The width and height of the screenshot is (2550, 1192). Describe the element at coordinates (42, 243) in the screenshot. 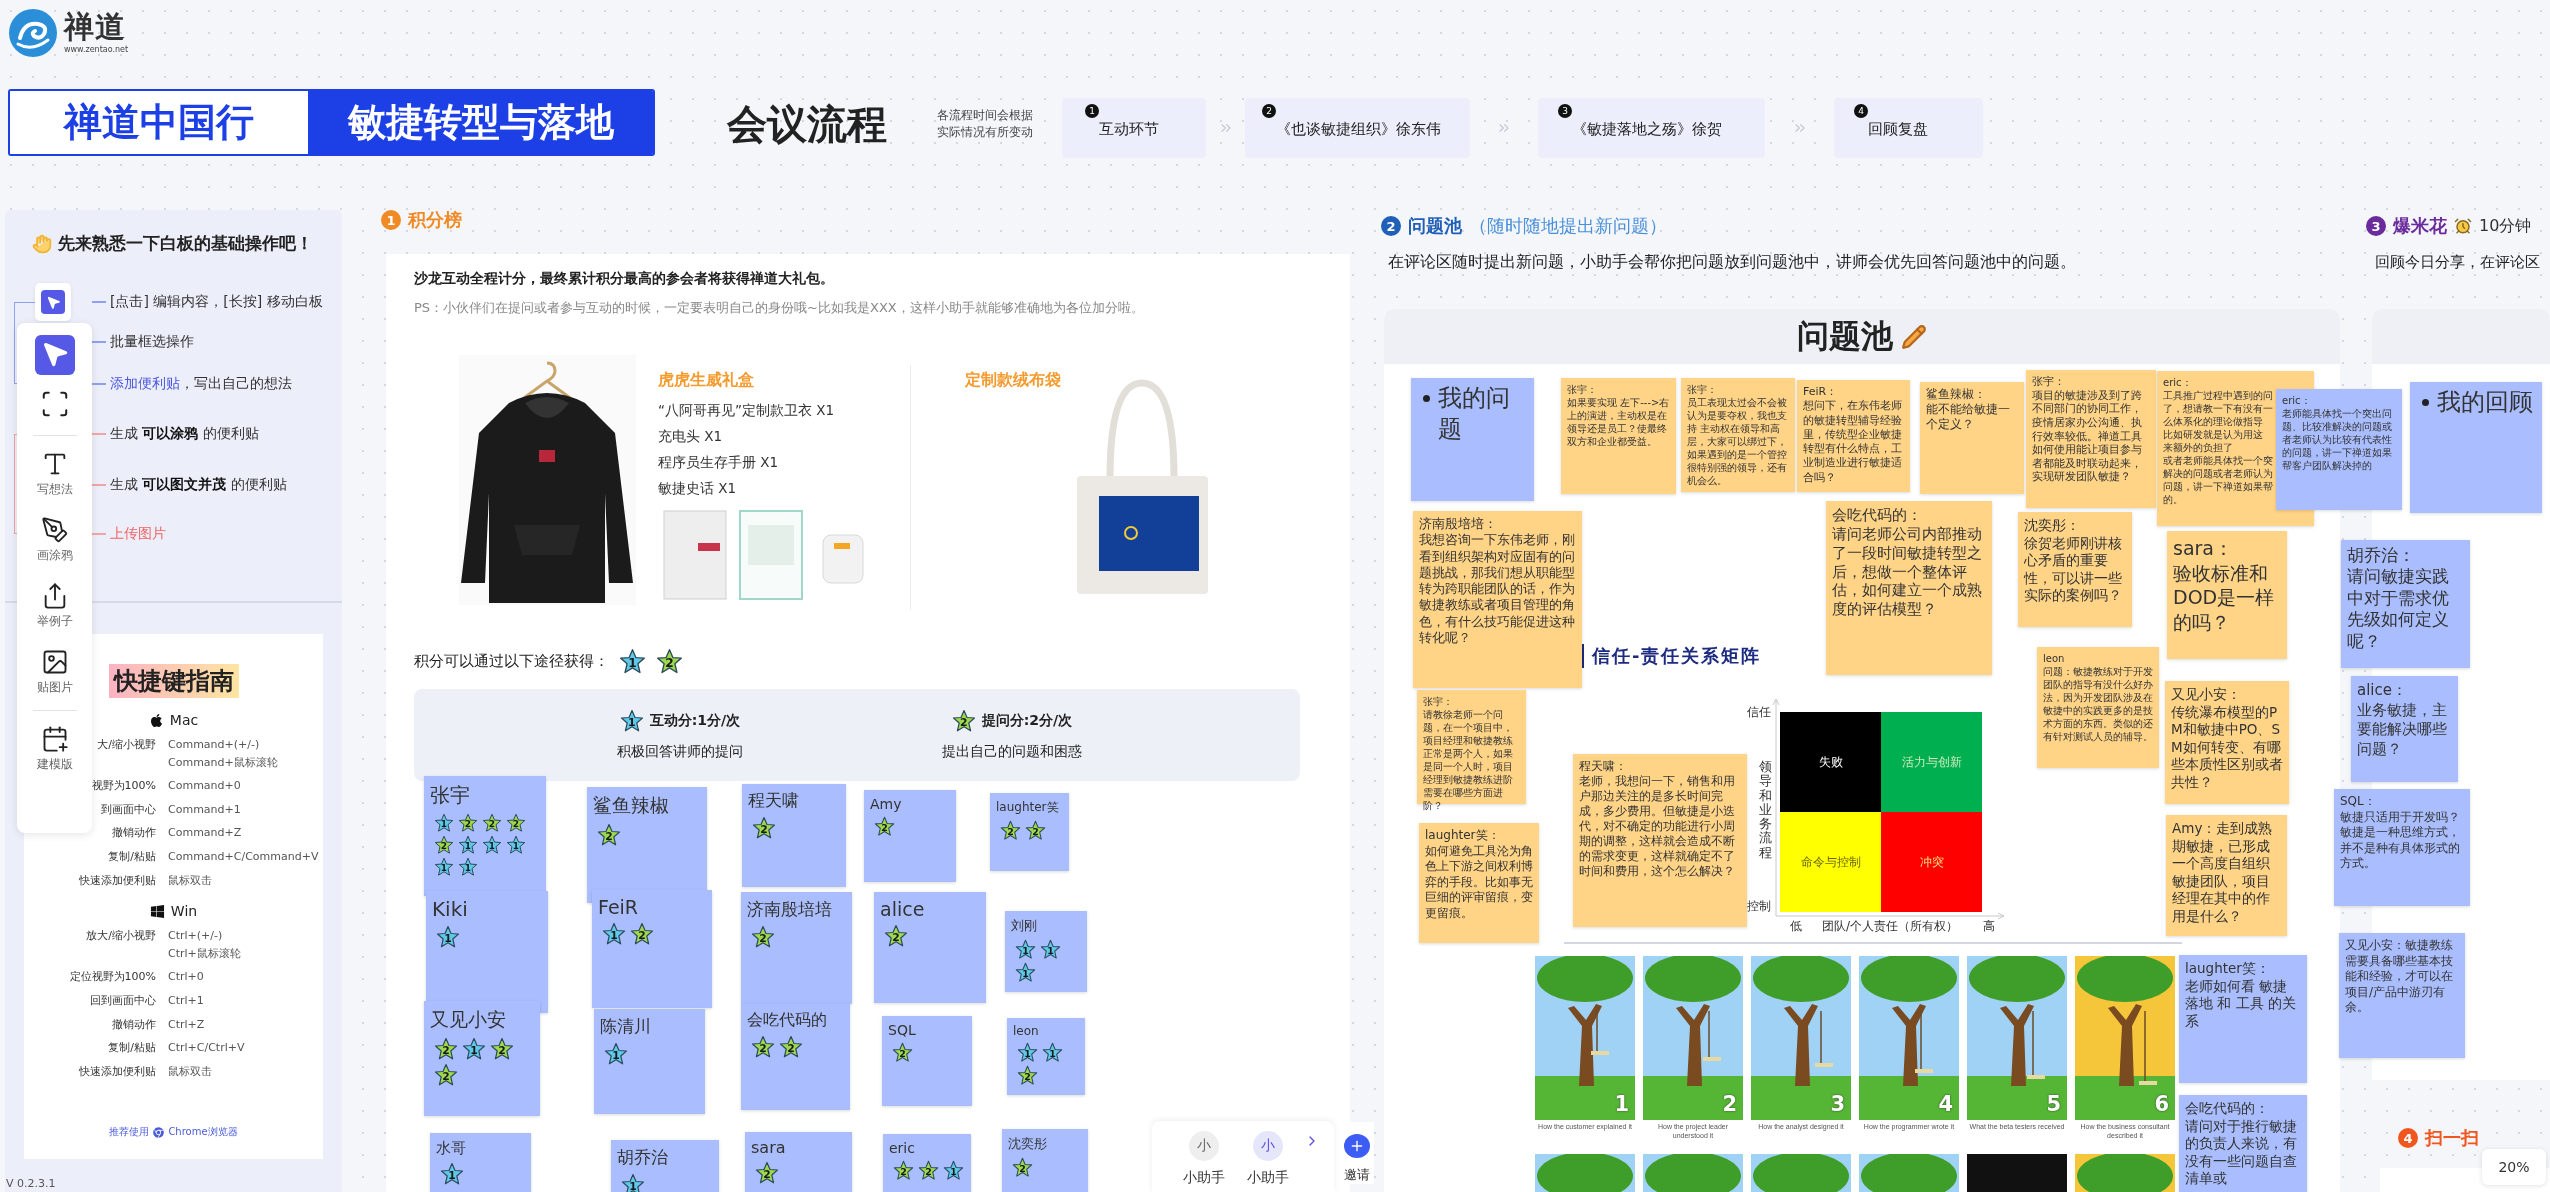

I see `waving-hand-icon` at that location.